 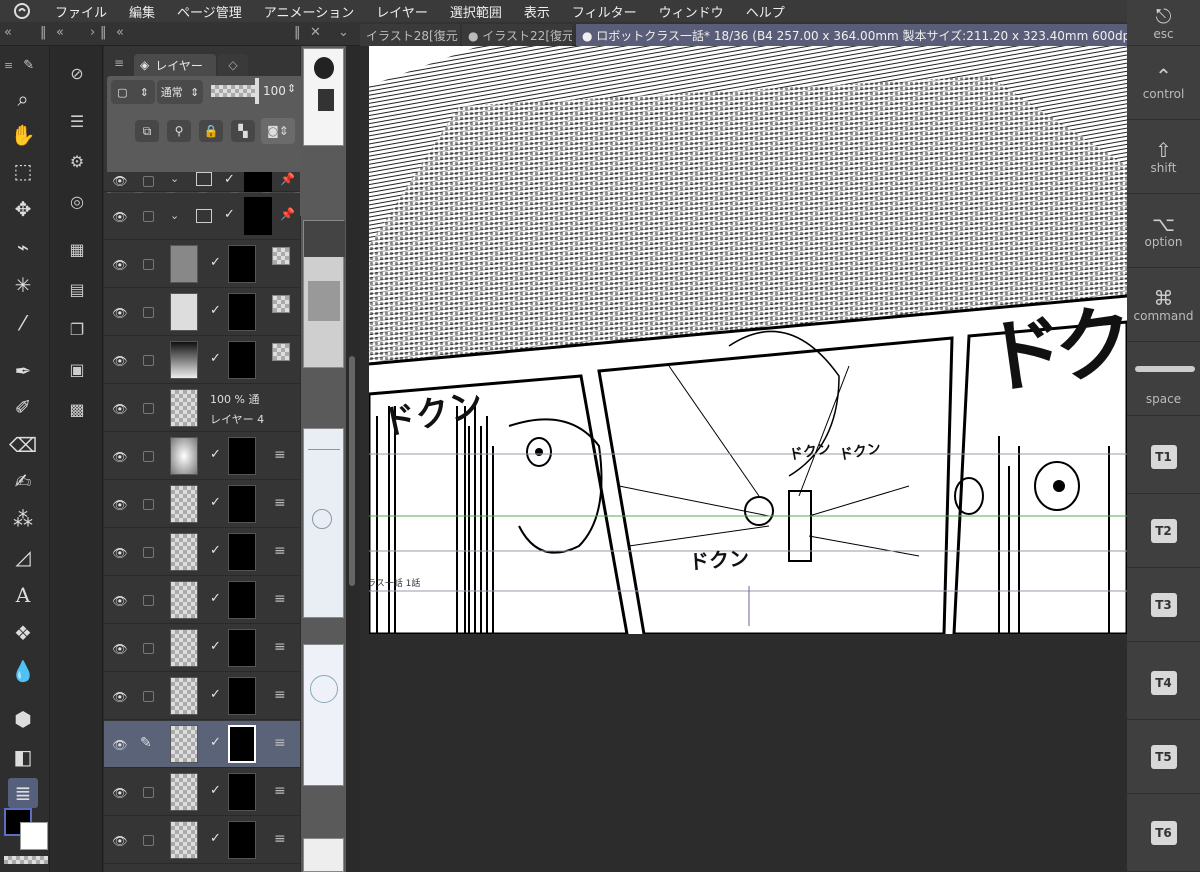 I want to click on control-key: ⌃ control, so click(x=1163, y=83).